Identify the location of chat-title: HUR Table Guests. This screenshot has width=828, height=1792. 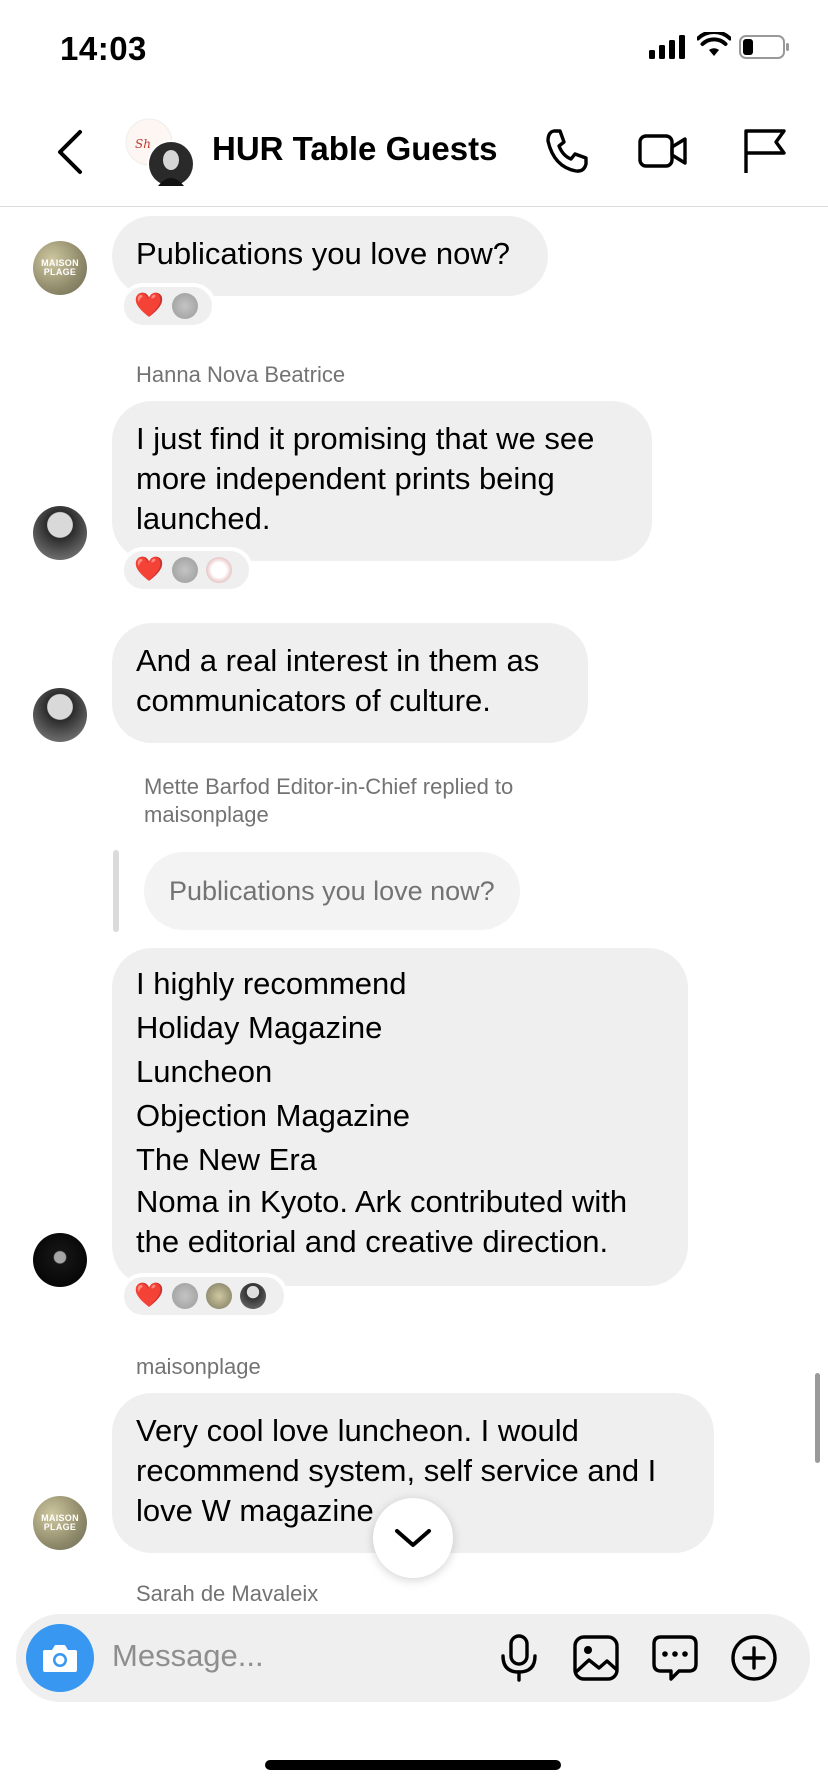
(354, 149).